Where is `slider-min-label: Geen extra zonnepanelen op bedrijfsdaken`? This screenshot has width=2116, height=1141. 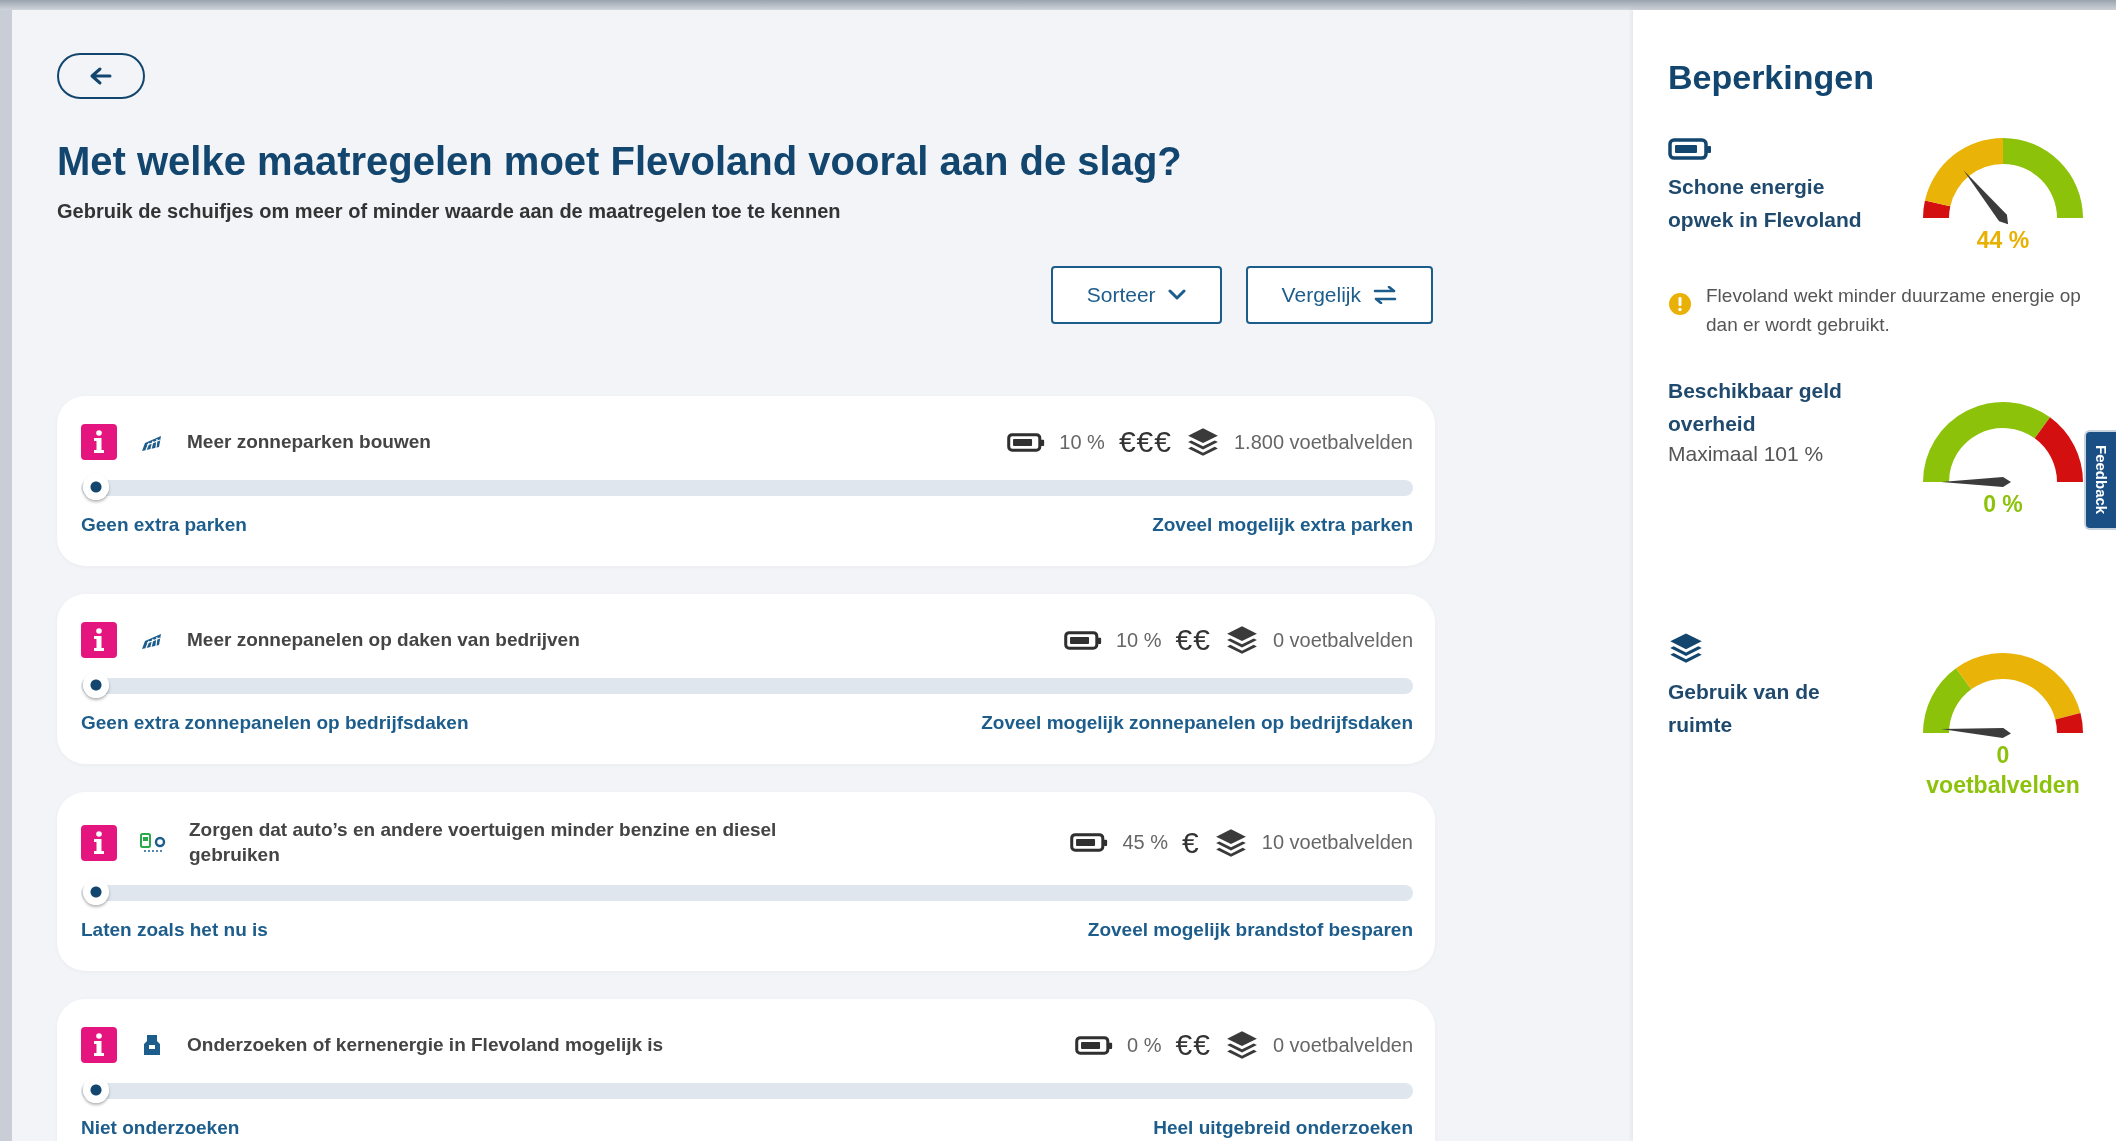 slider-min-label: Geen extra zonnepanelen op bedrijfsdaken is located at coordinates (275, 723).